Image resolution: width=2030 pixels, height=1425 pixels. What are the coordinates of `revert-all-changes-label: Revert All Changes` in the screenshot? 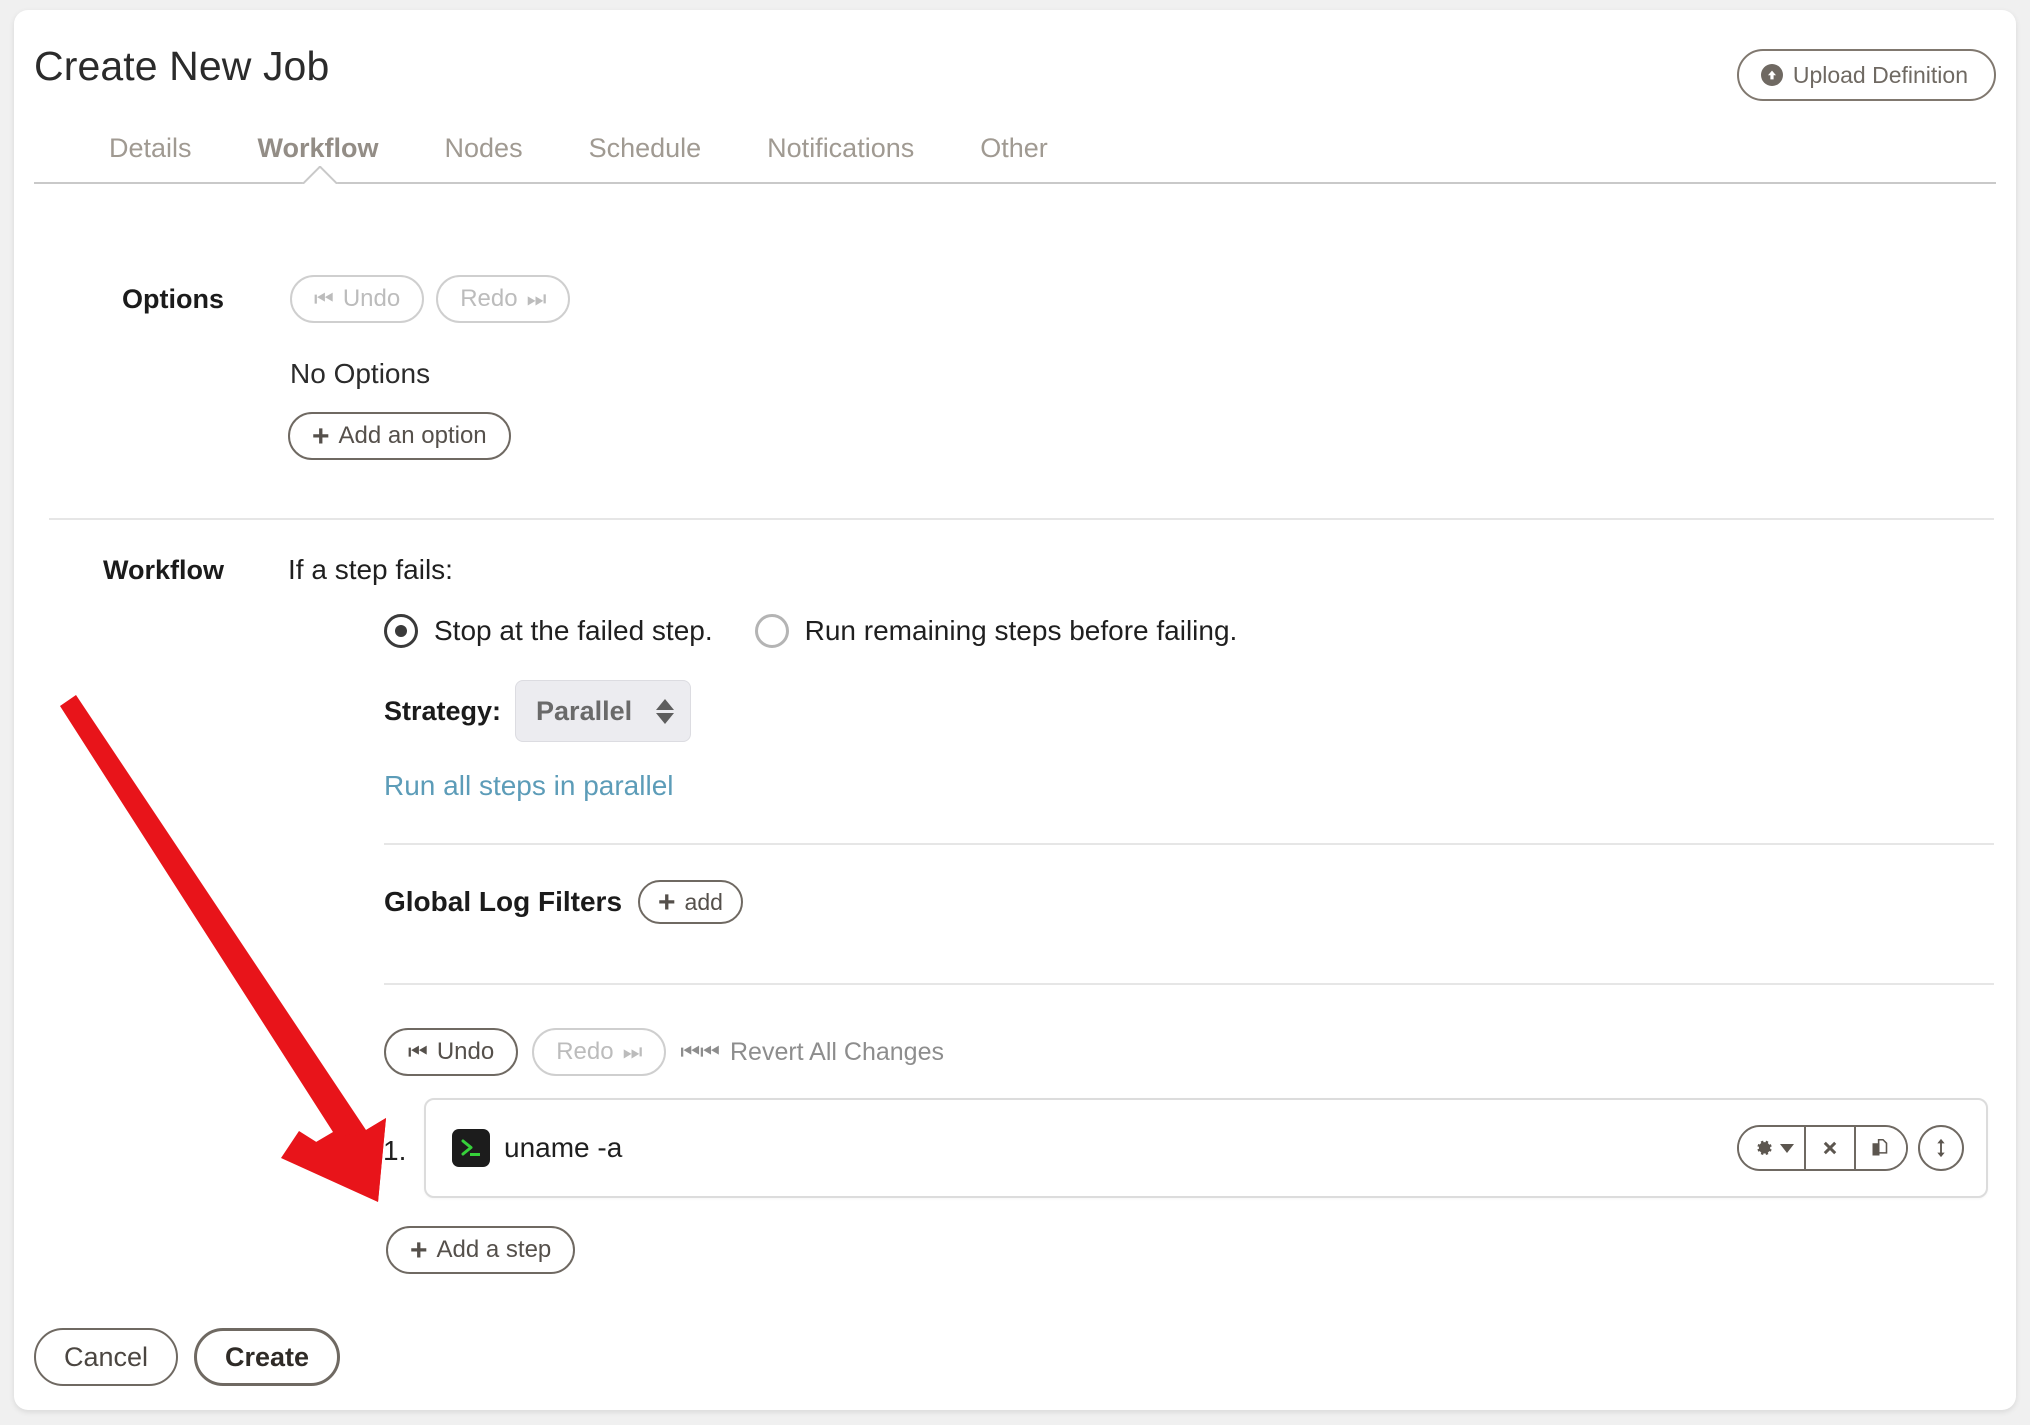 It's located at (836, 1051).